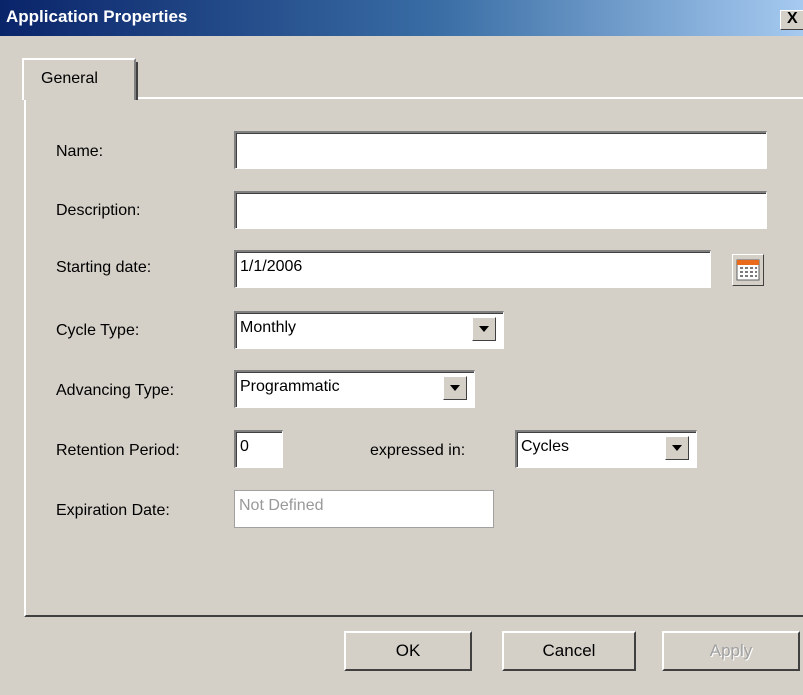 This screenshot has width=803, height=695. I want to click on window-title: Application Properties, so click(97, 16).